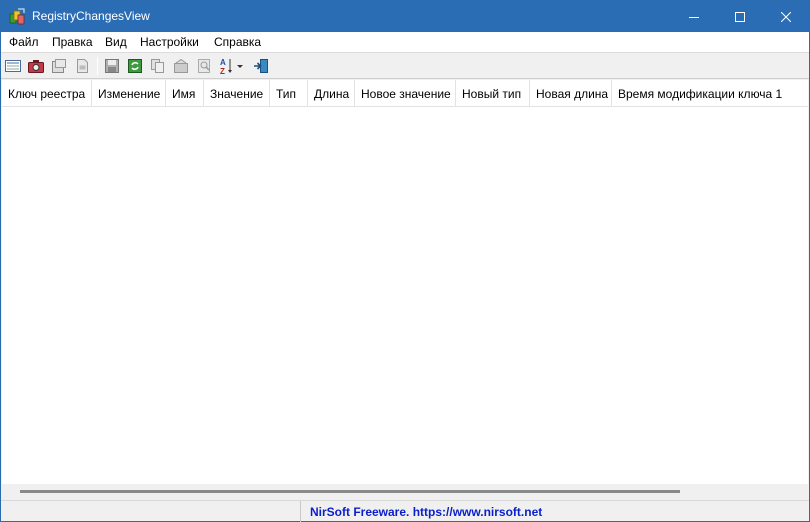 This screenshot has height=522, width=810. What do you see at coordinates (233, 66) in the screenshot?
I see `sort-icon: AZ` at bounding box center [233, 66].